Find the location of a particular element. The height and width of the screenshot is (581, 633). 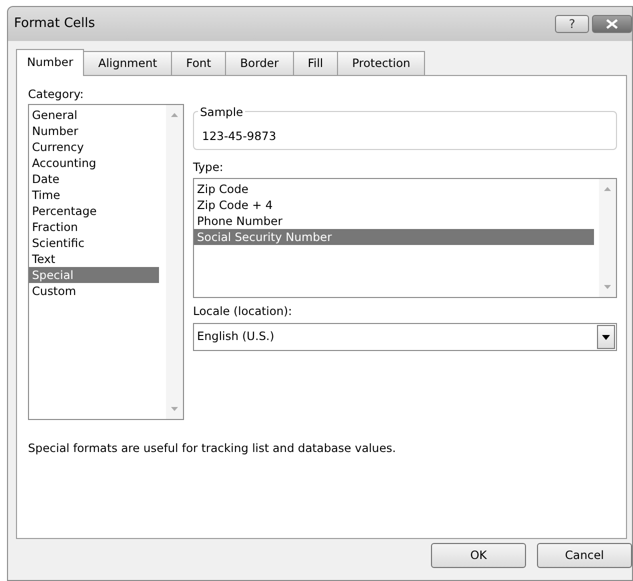

list-item: Date is located at coordinates (94, 179).